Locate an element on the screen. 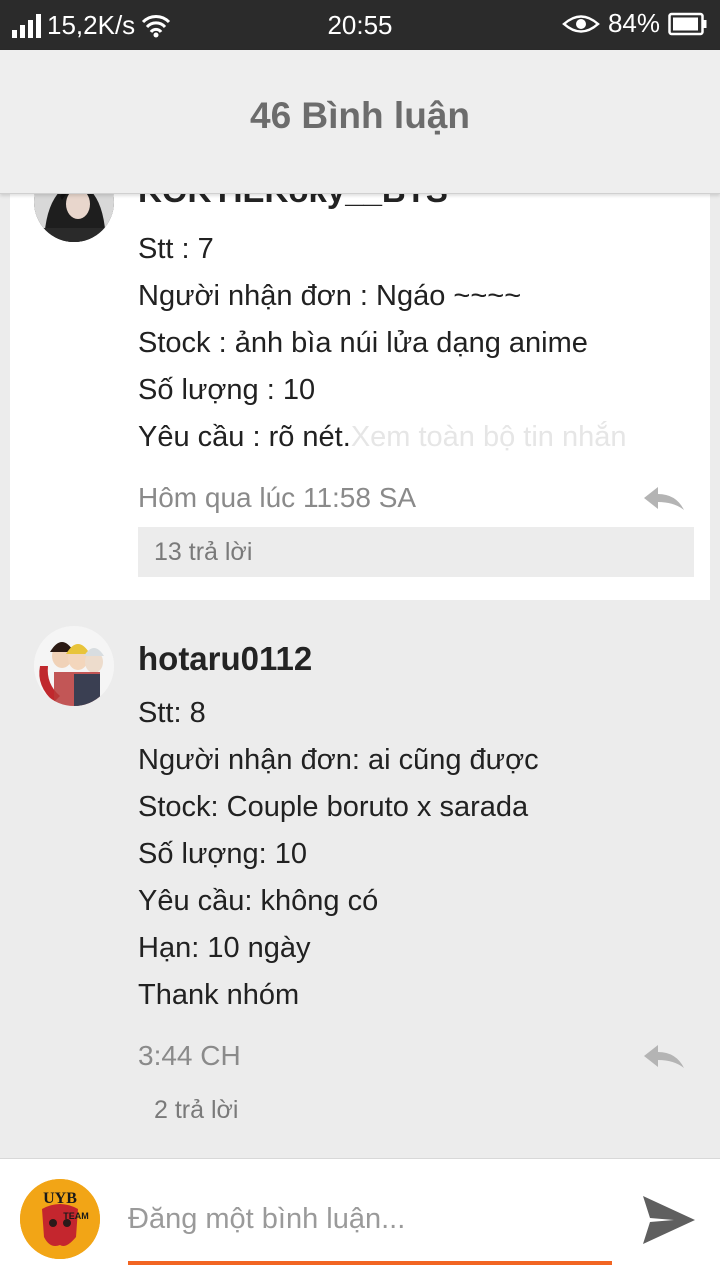 The height and width of the screenshot is (1280, 720). avatar-image is located at coordinates (74, 666).